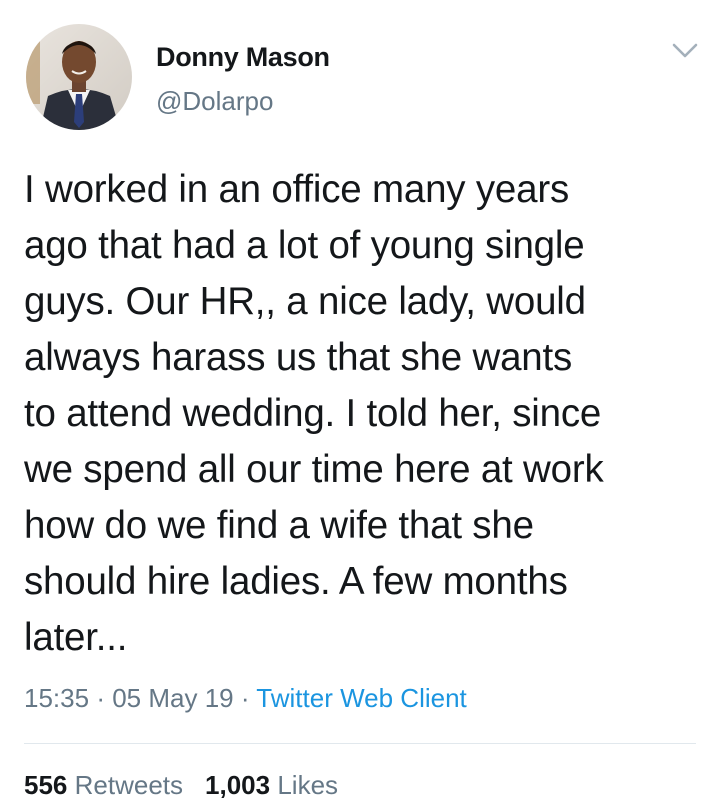 This screenshot has height=810, width=720. What do you see at coordinates (271, 785) in the screenshot?
I see `likes-stat: 1,003 Likes` at bounding box center [271, 785].